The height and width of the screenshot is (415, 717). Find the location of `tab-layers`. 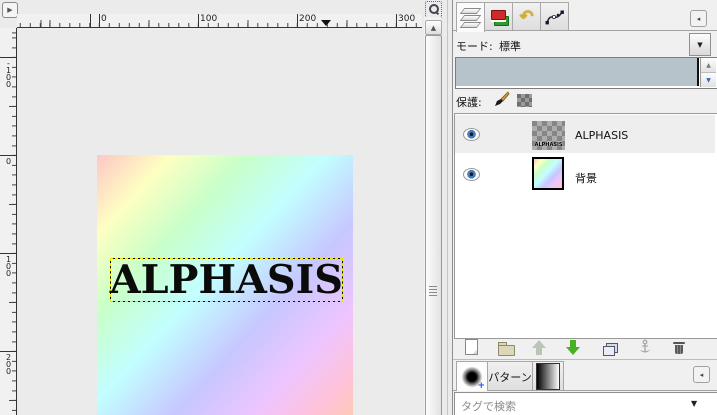

tab-layers is located at coordinates (470, 17).